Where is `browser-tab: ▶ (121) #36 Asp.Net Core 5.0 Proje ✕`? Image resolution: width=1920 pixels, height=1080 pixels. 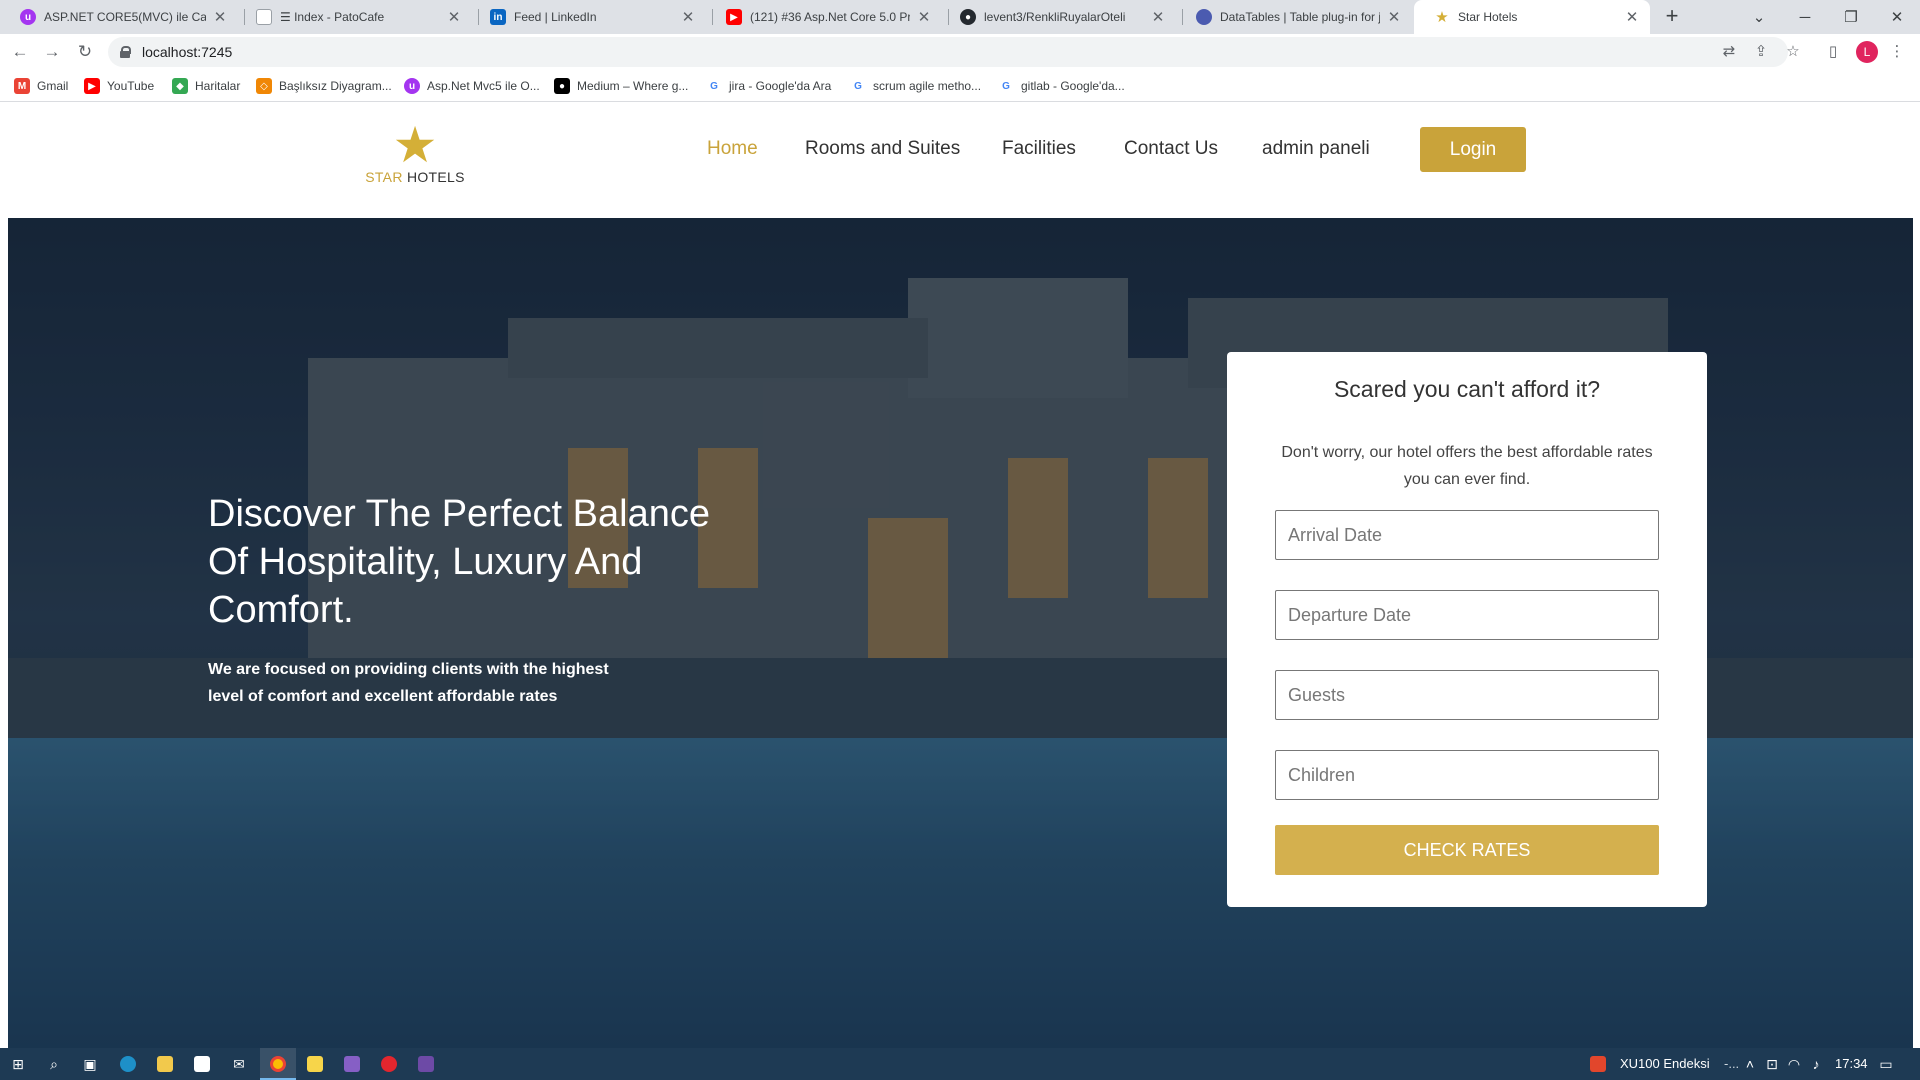 browser-tab: ▶ (121) #36 Asp.Net Core 5.0 Proje ✕ is located at coordinates (824, 17).